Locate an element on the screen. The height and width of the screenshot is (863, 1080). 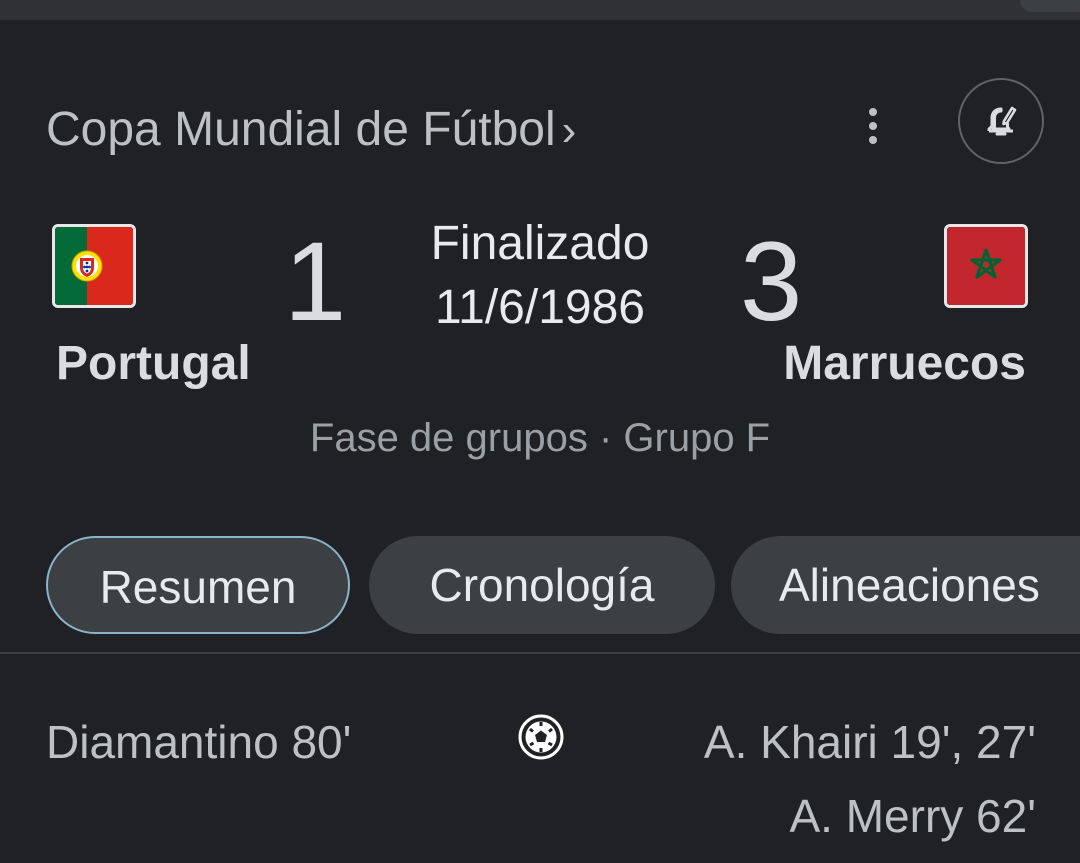
tab-alineaciones: Alineaciones is located at coordinates (905, 585).